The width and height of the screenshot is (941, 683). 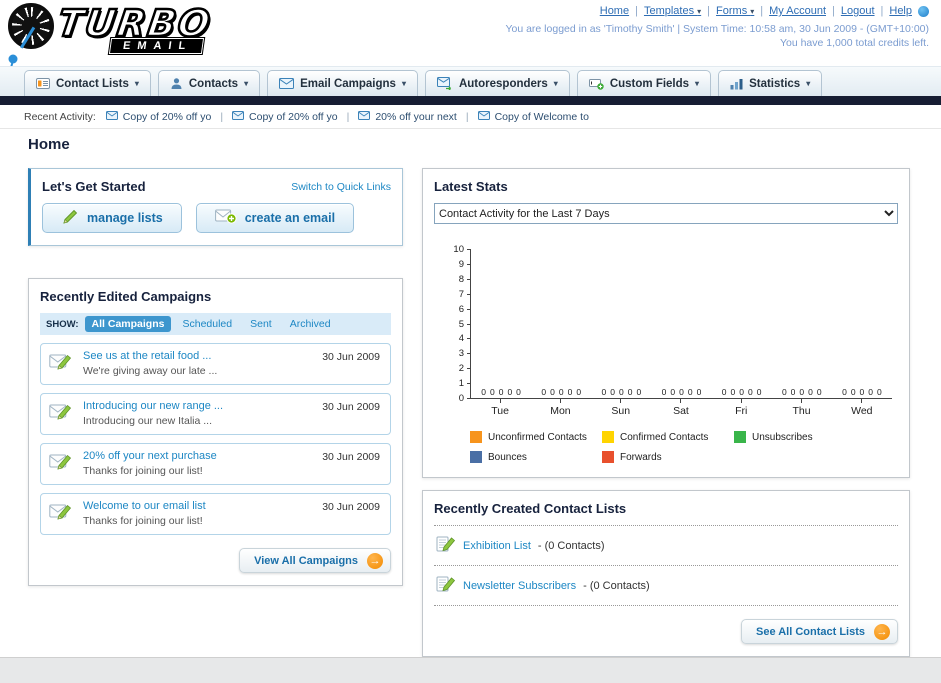 What do you see at coordinates (207, 324) in the screenshot?
I see `campaign-filter-scheduled: Scheduled` at bounding box center [207, 324].